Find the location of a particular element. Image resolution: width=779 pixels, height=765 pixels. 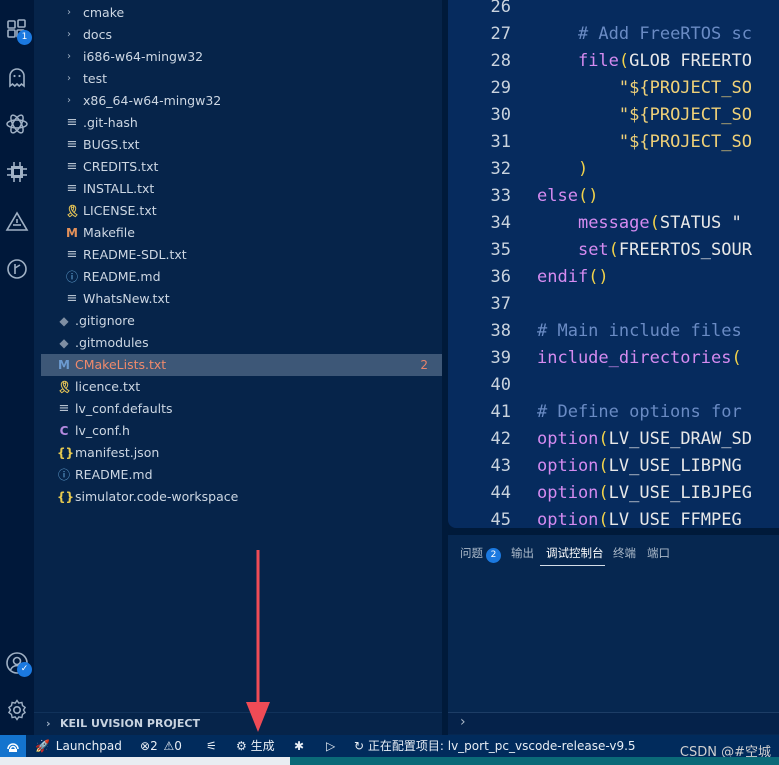

launchpad-button: 🚀 Launchpad is located at coordinates (78, 746).